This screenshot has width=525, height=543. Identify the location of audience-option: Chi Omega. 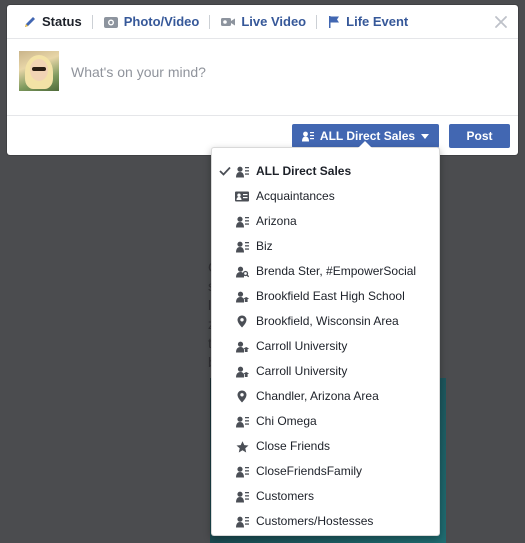
(325, 421).